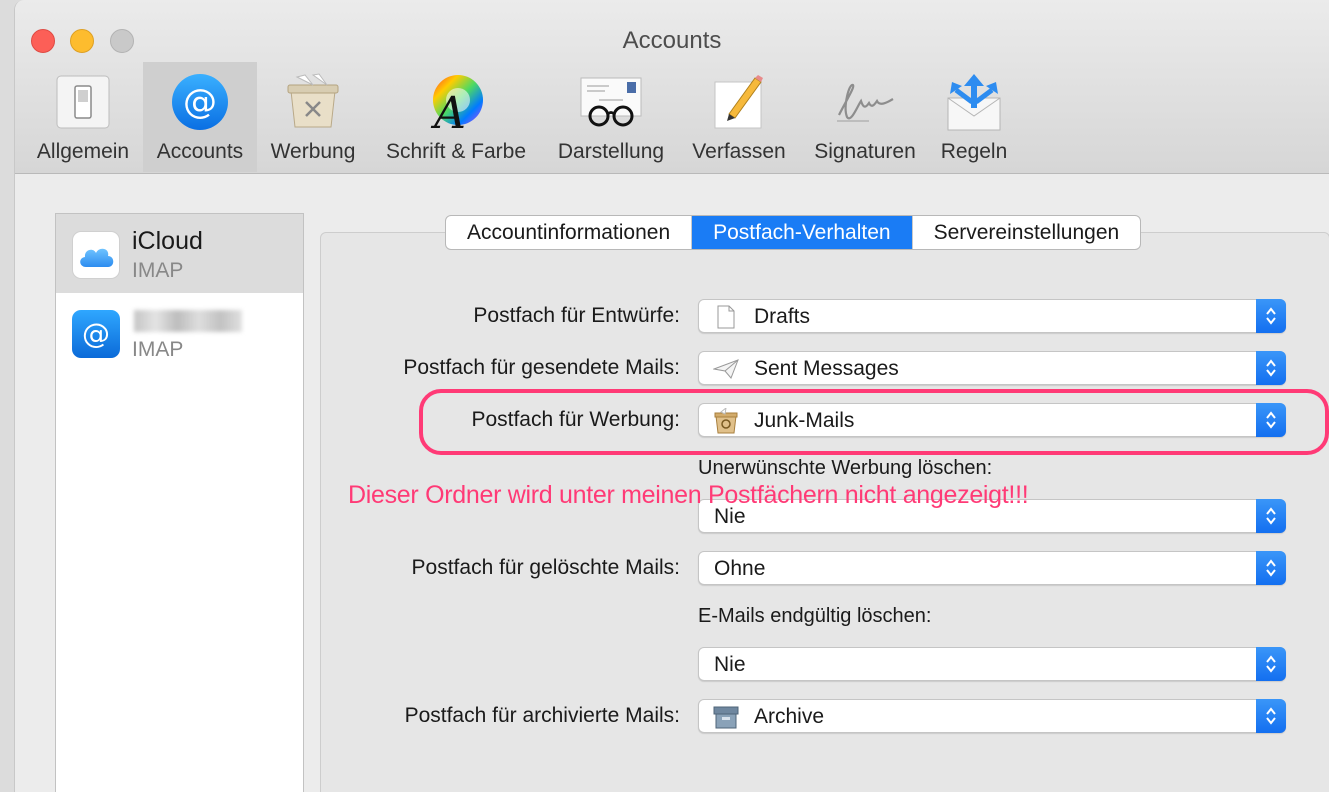  Describe the element at coordinates (726, 369) in the screenshot. I see `paper-plane-icon` at that location.